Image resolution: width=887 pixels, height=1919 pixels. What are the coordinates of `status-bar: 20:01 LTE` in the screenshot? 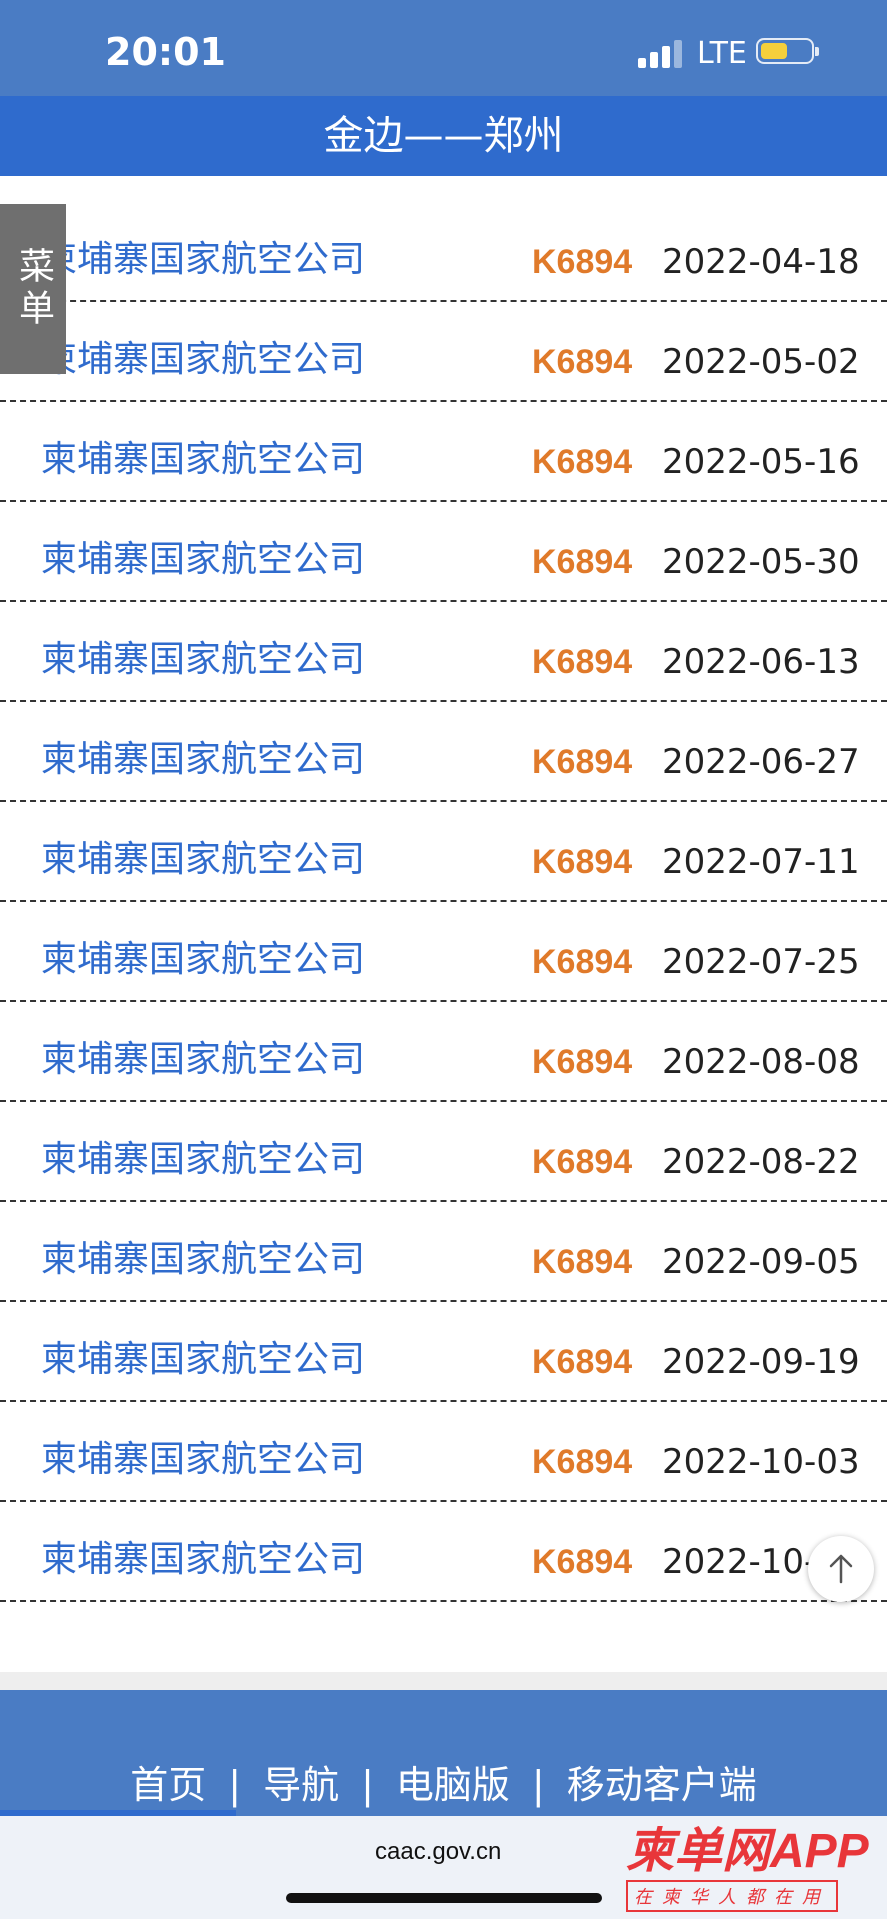 It's located at (443, 48).